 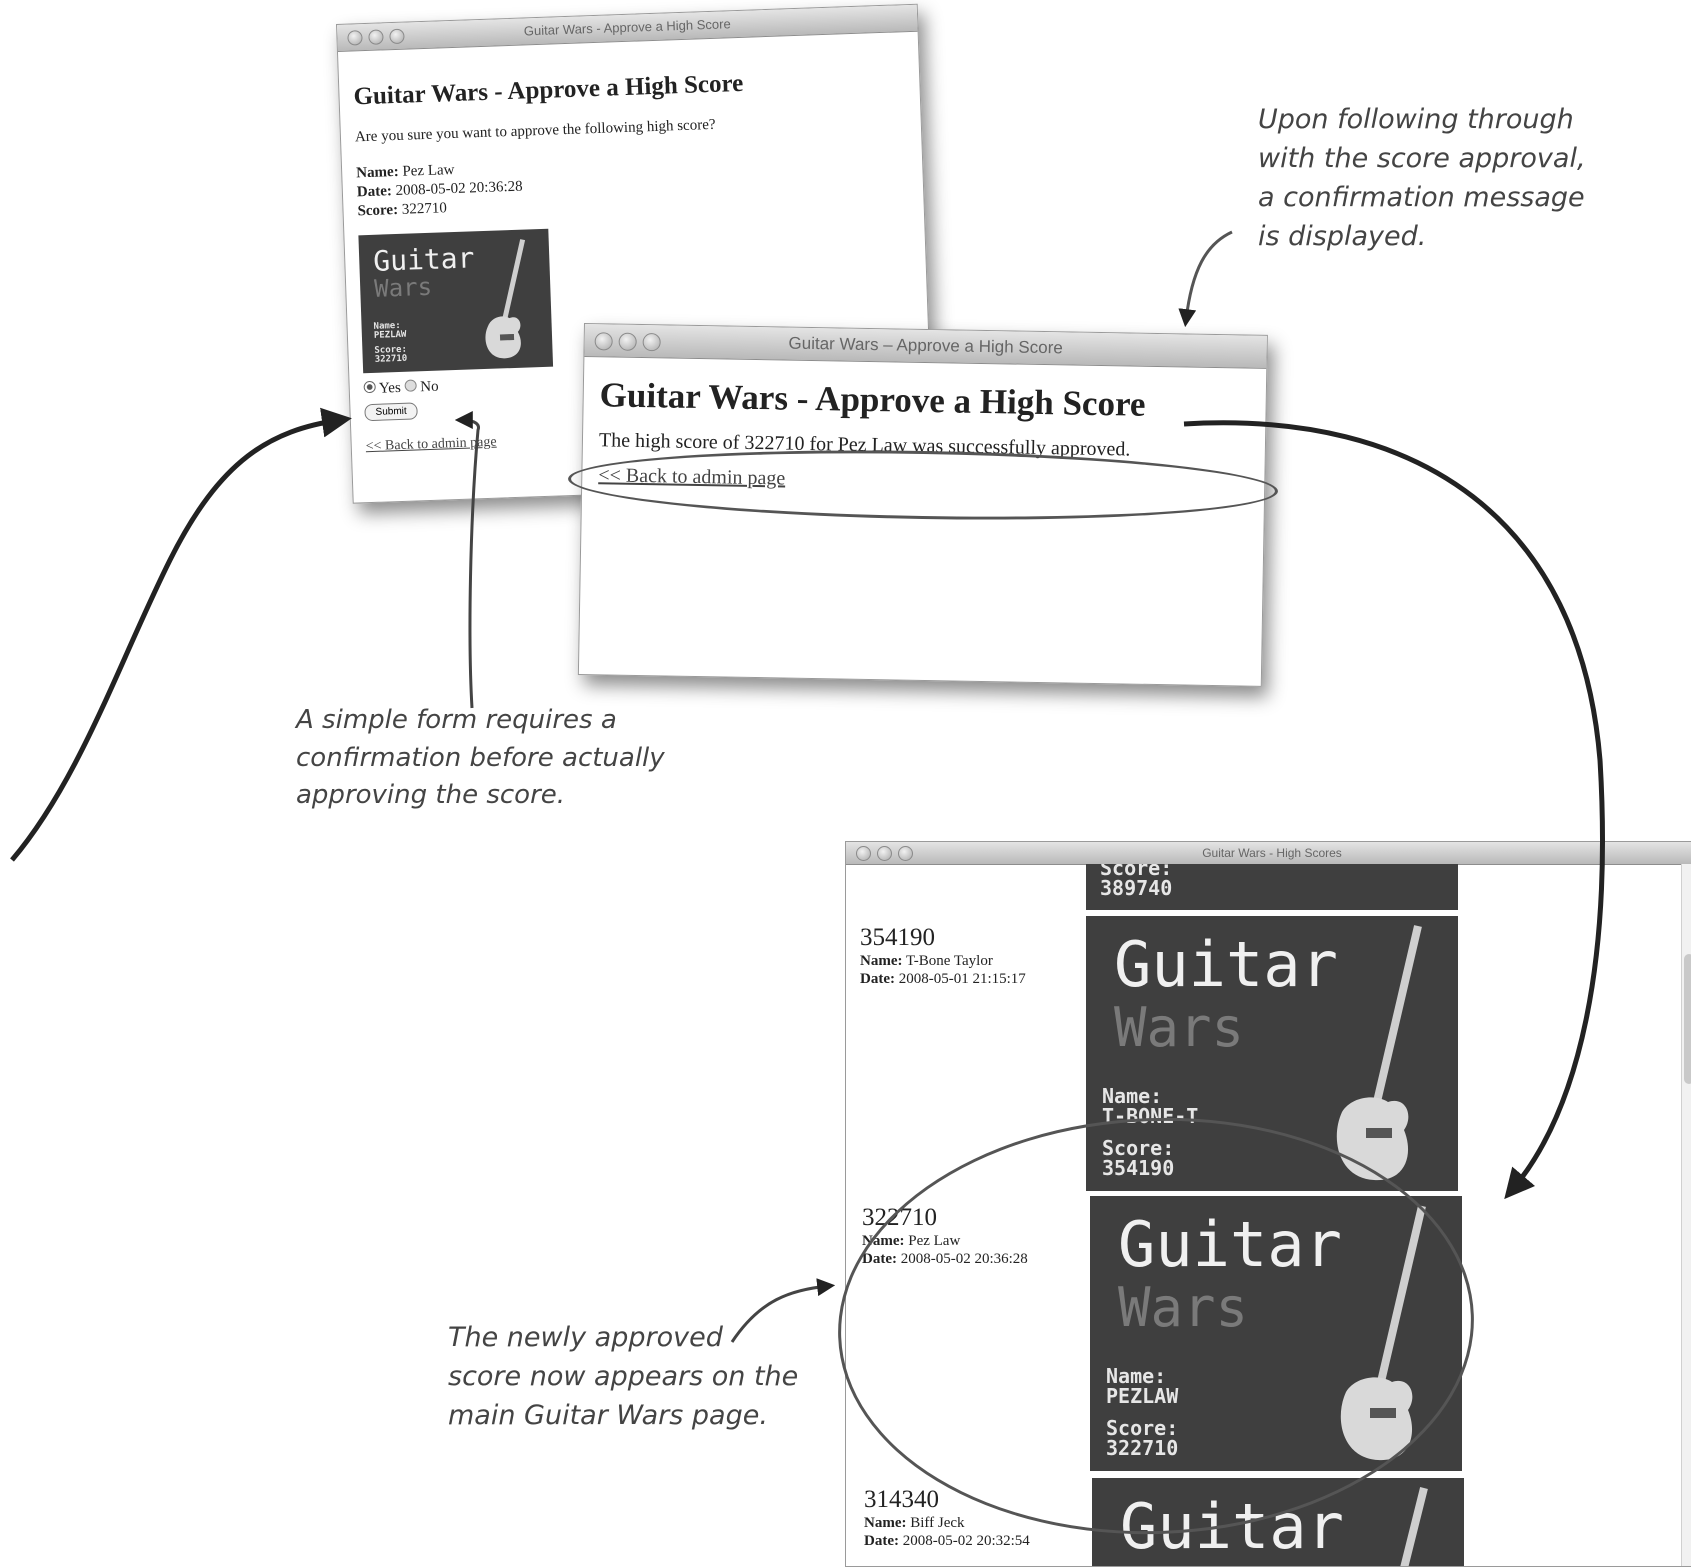 I want to click on name-value: T-Bone Taylor, so click(x=949, y=961).